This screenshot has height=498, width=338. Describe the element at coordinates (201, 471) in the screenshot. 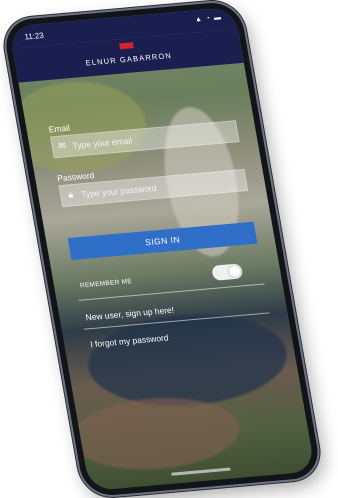

I see `home-indicator` at that location.